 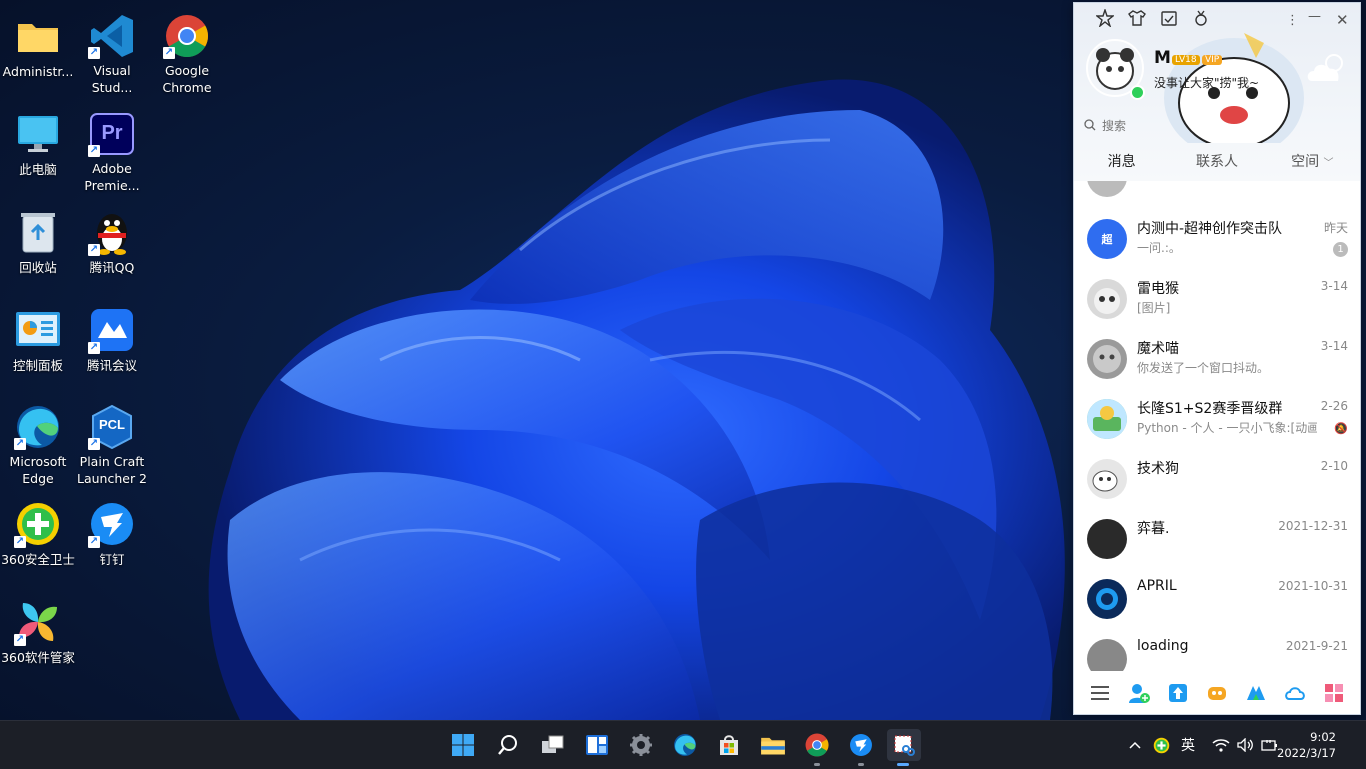 I want to click on game-center-icon, so click(x=1217, y=693).